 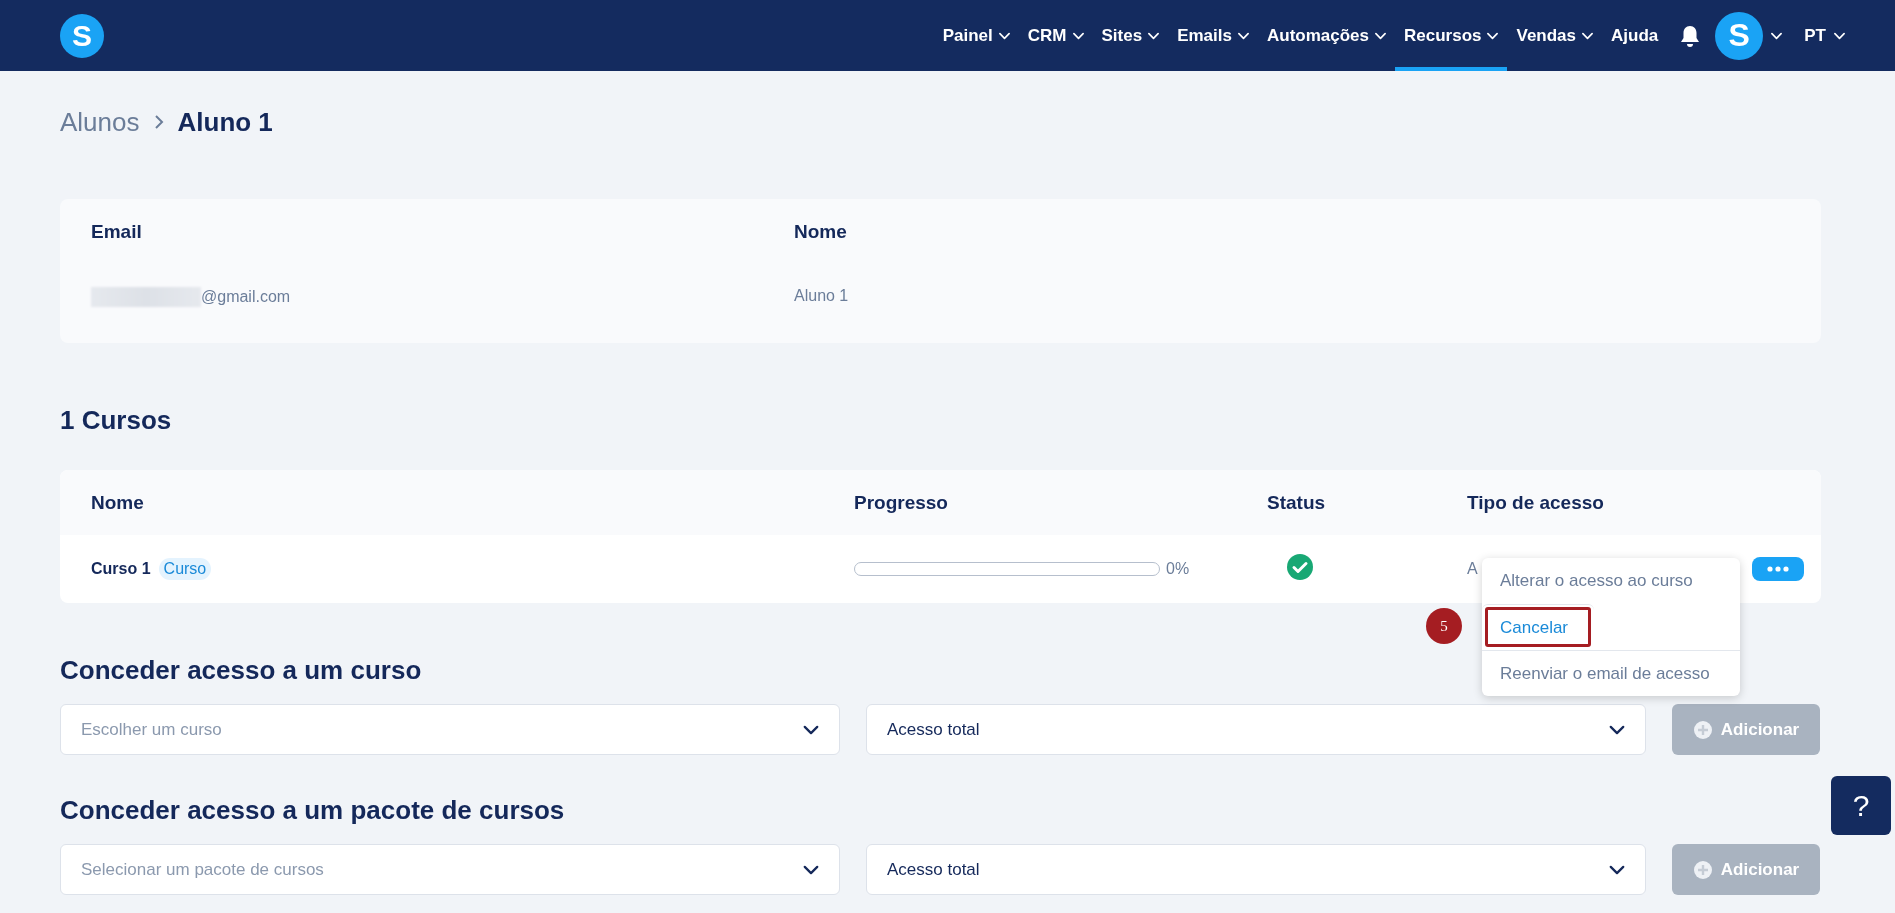 I want to click on nav-item: Painel, so click(x=976, y=35).